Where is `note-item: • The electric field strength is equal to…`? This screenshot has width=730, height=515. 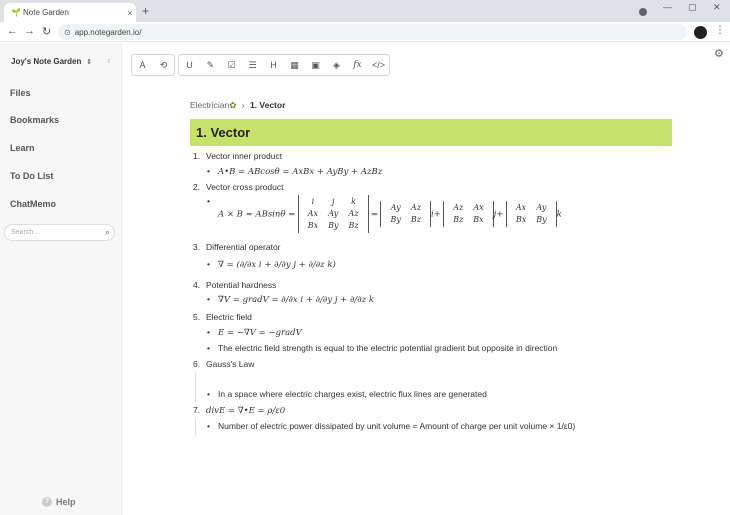 note-item: • The electric field strength is equal to… is located at coordinates (382, 348).